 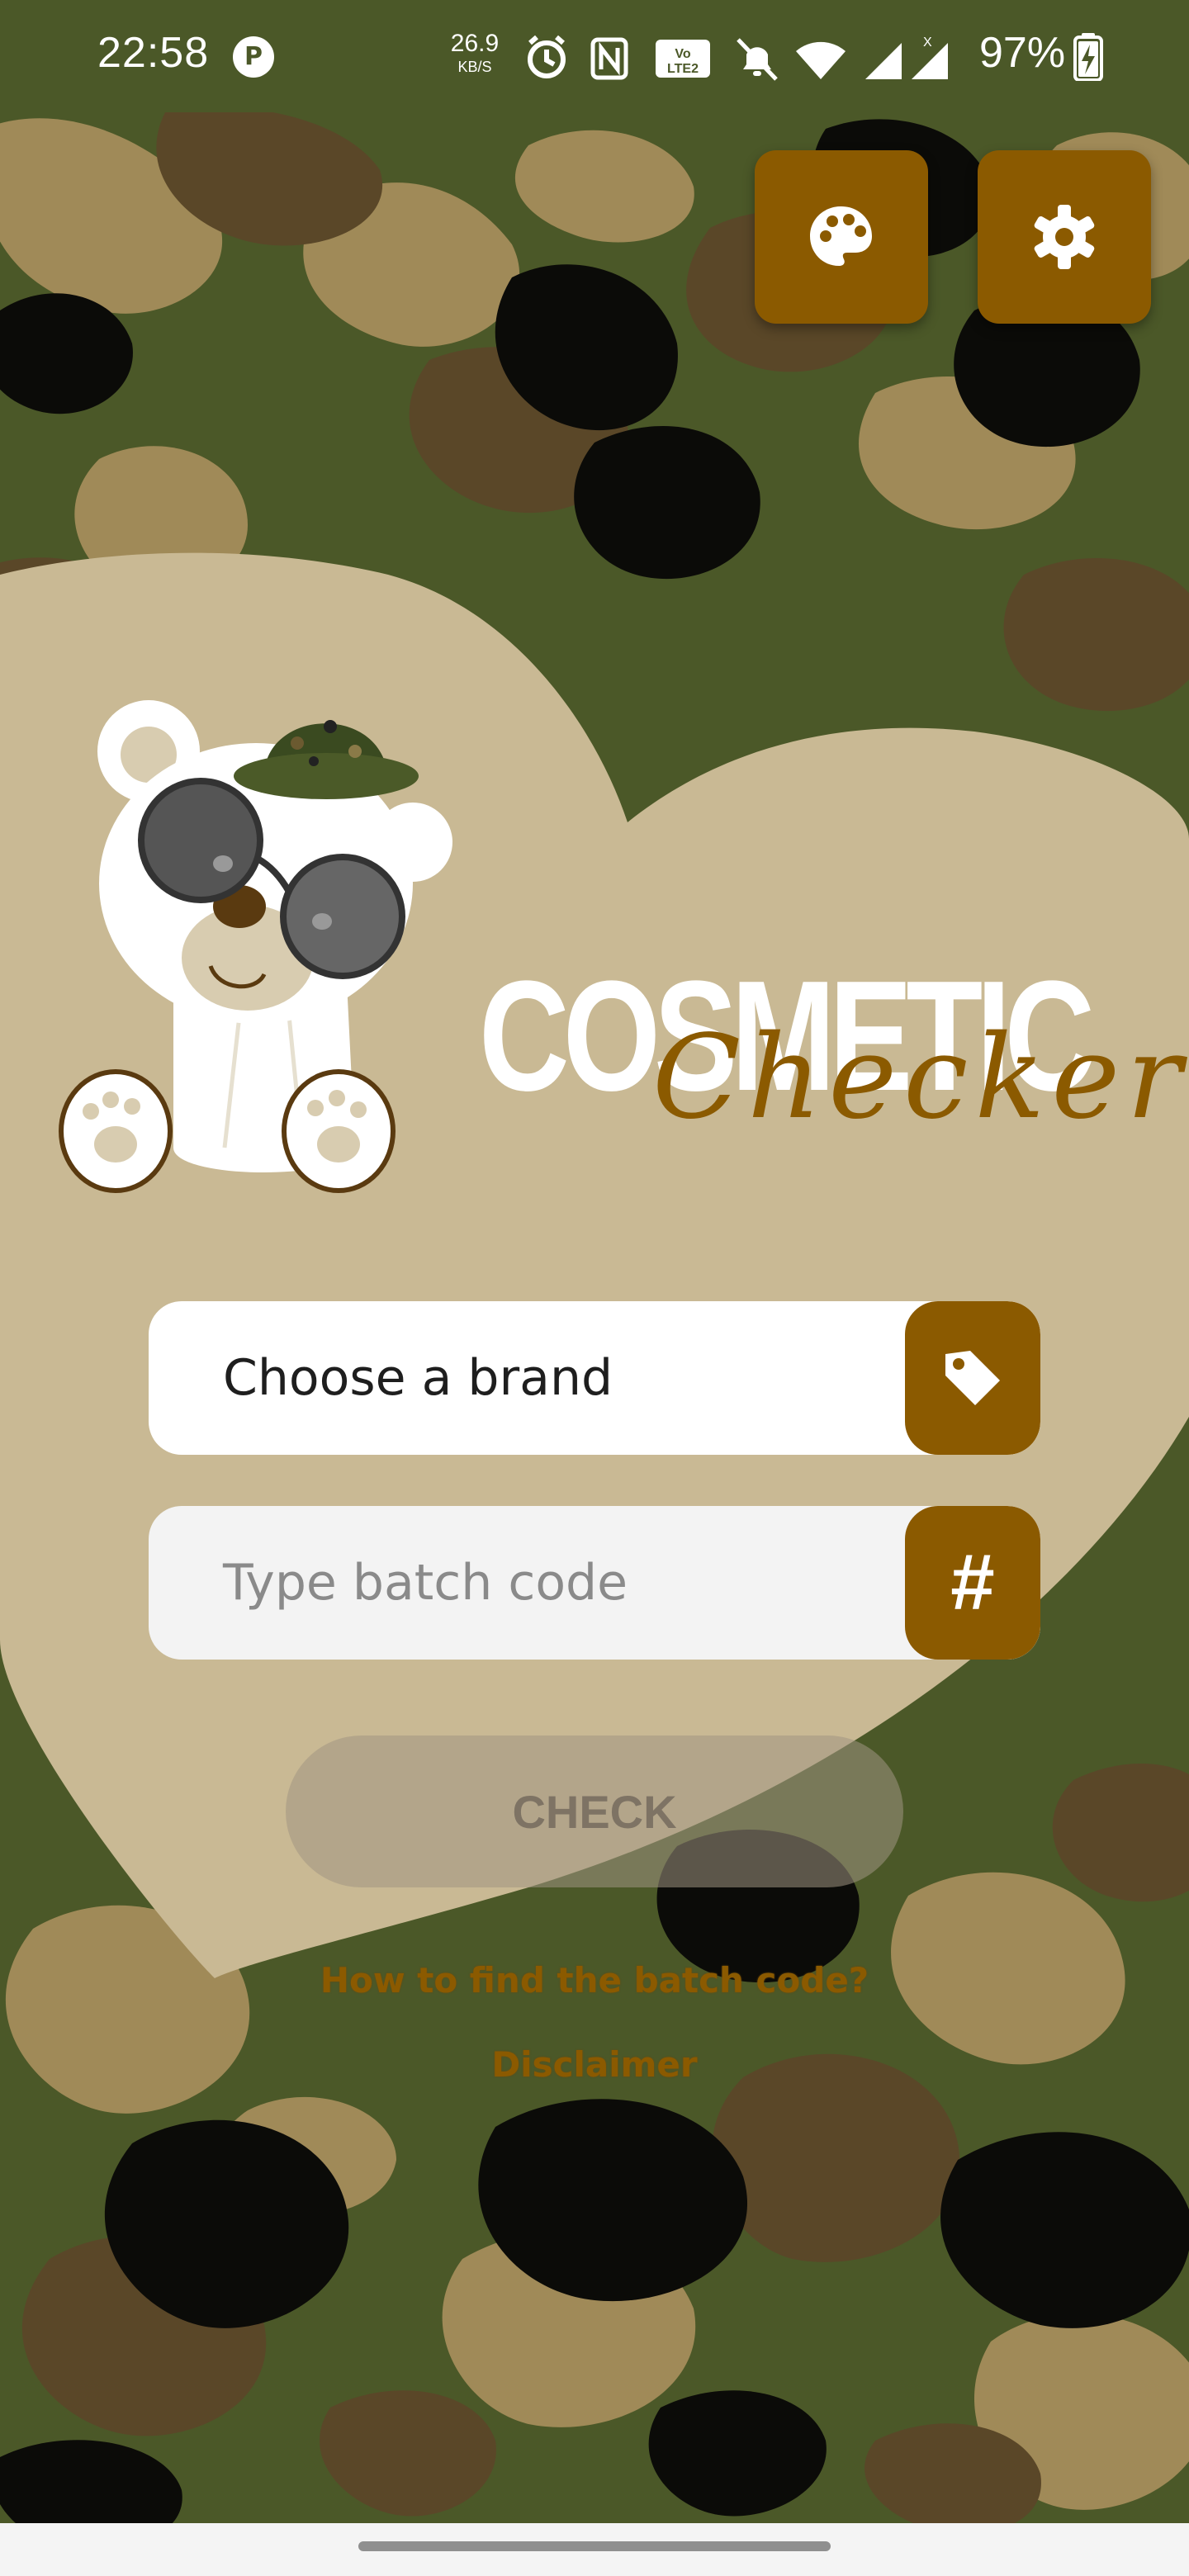 What do you see at coordinates (609, 58) in the screenshot?
I see `nfc-icon` at bounding box center [609, 58].